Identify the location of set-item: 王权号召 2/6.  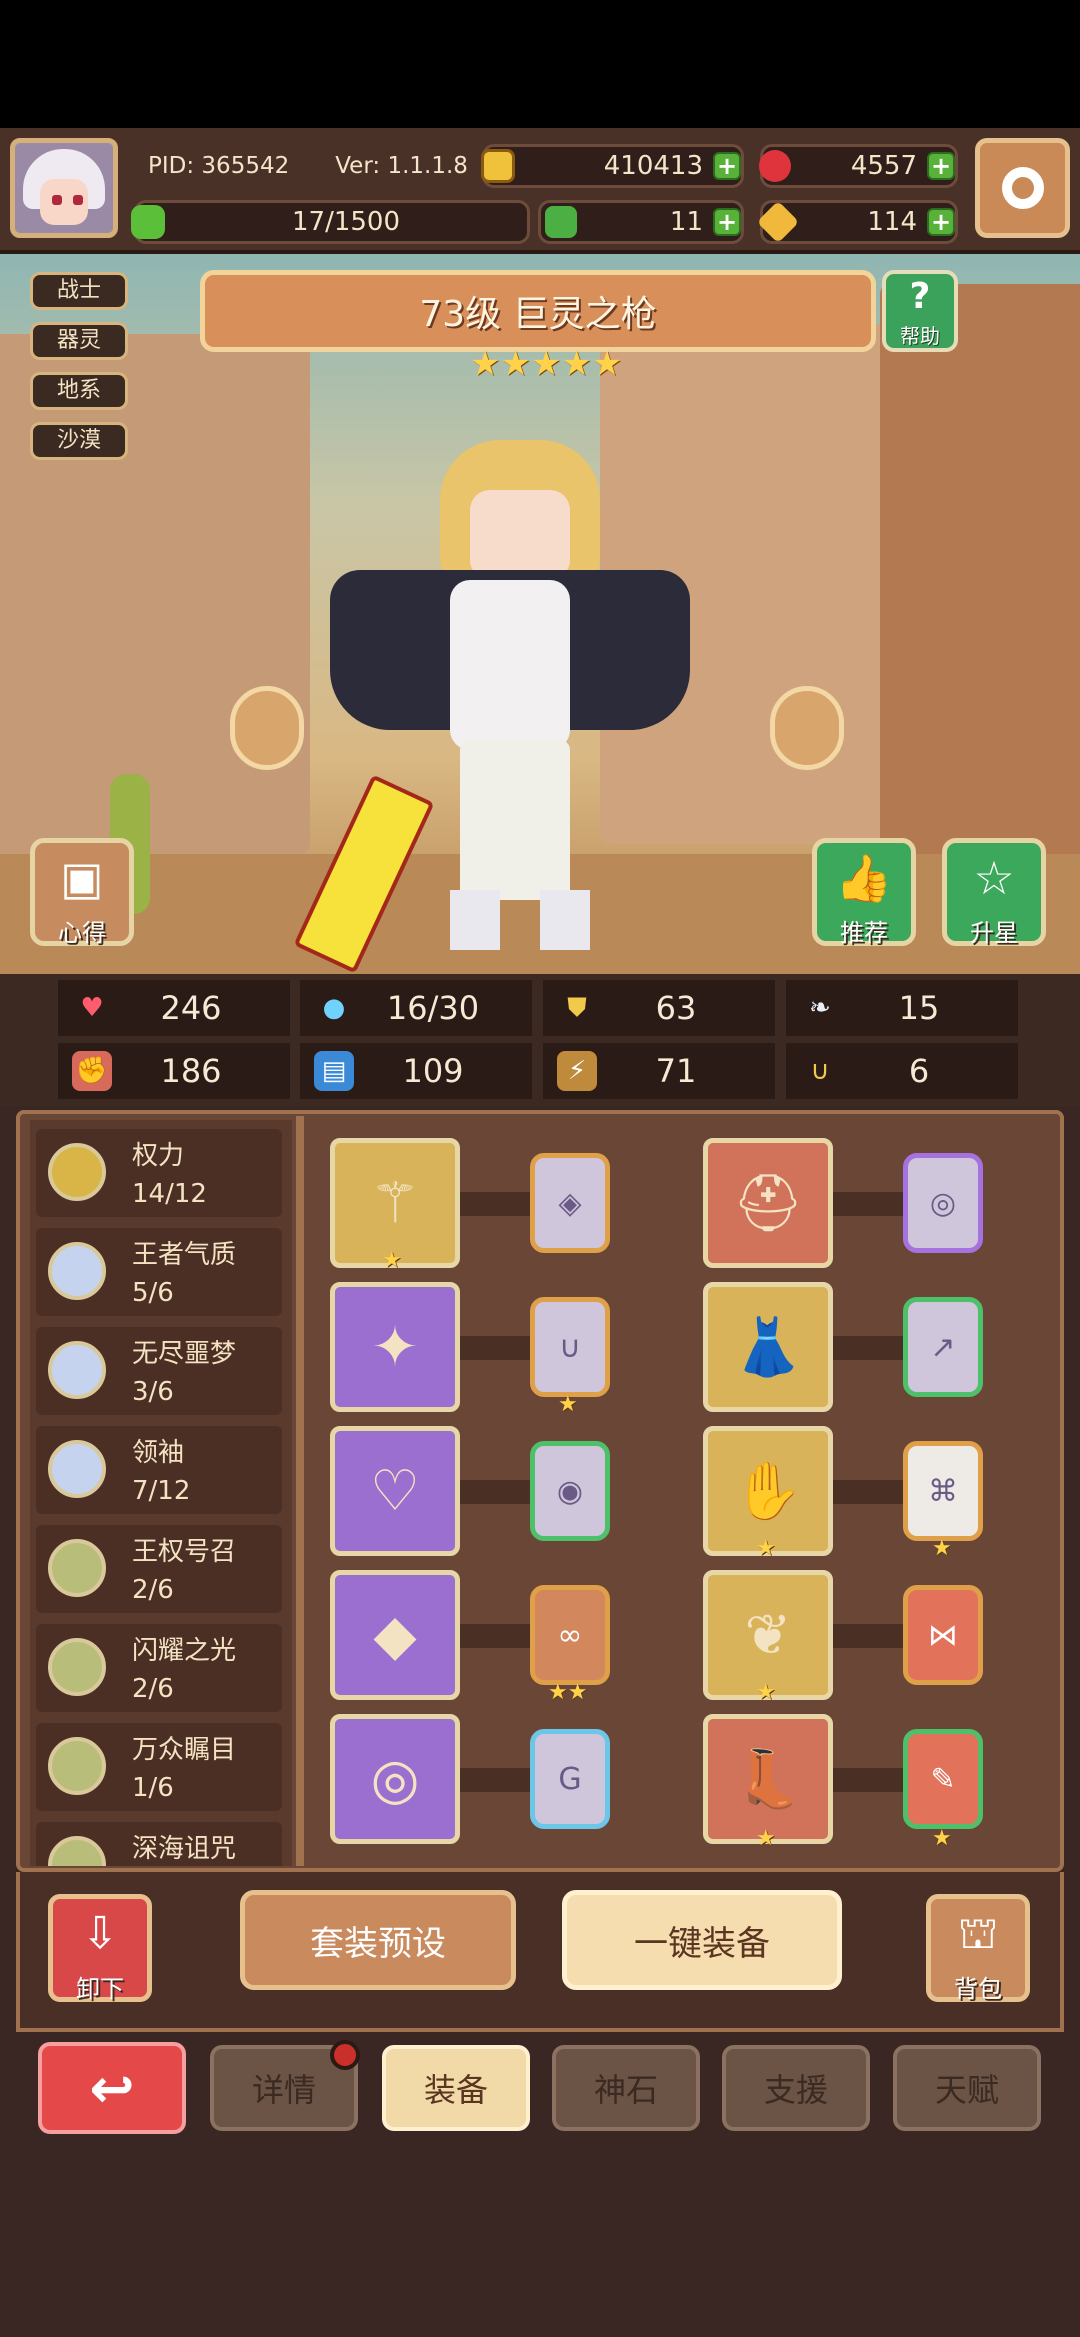
(159, 1569).